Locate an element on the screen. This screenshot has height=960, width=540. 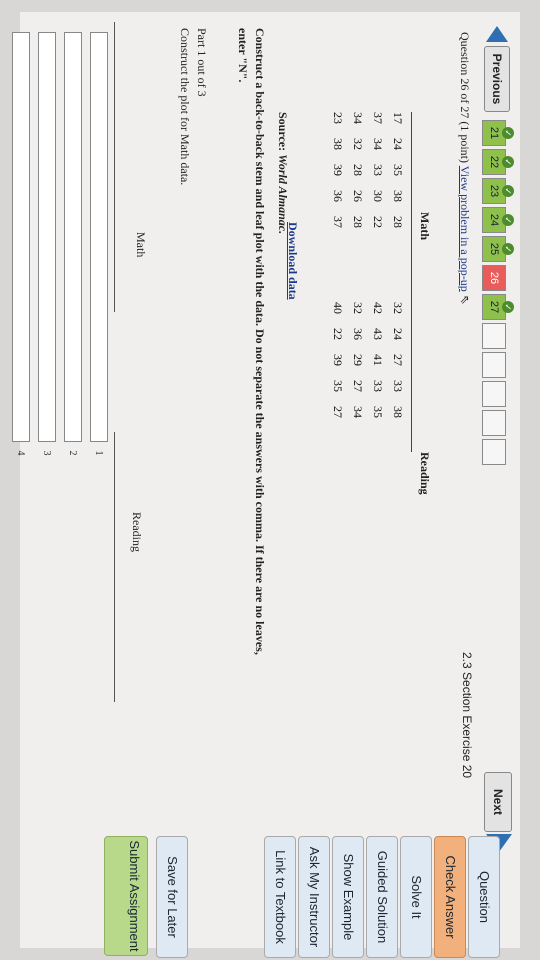
previous-button: Previous is located at coordinates (497, 79).